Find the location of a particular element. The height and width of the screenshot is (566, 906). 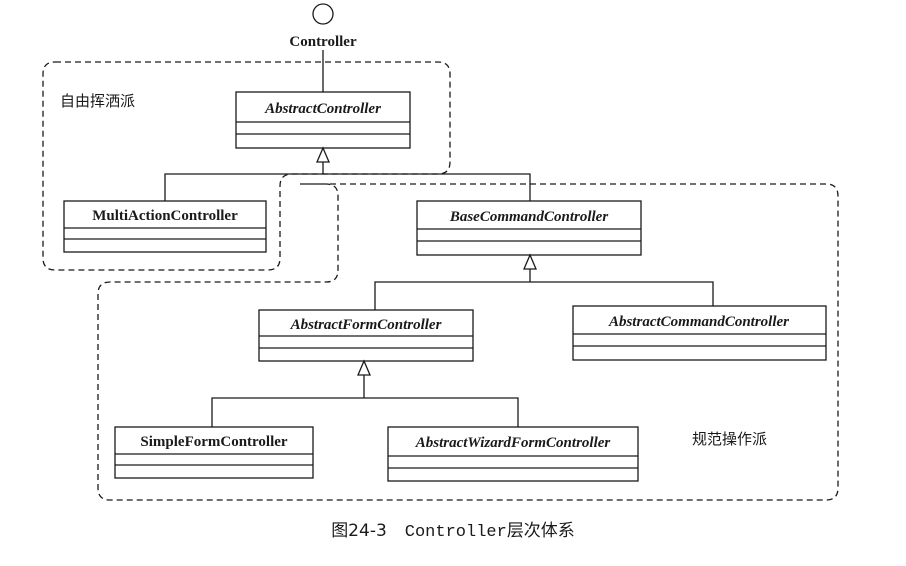

base-command-controller-name: BaseCommandController is located at coordinates (529, 217).